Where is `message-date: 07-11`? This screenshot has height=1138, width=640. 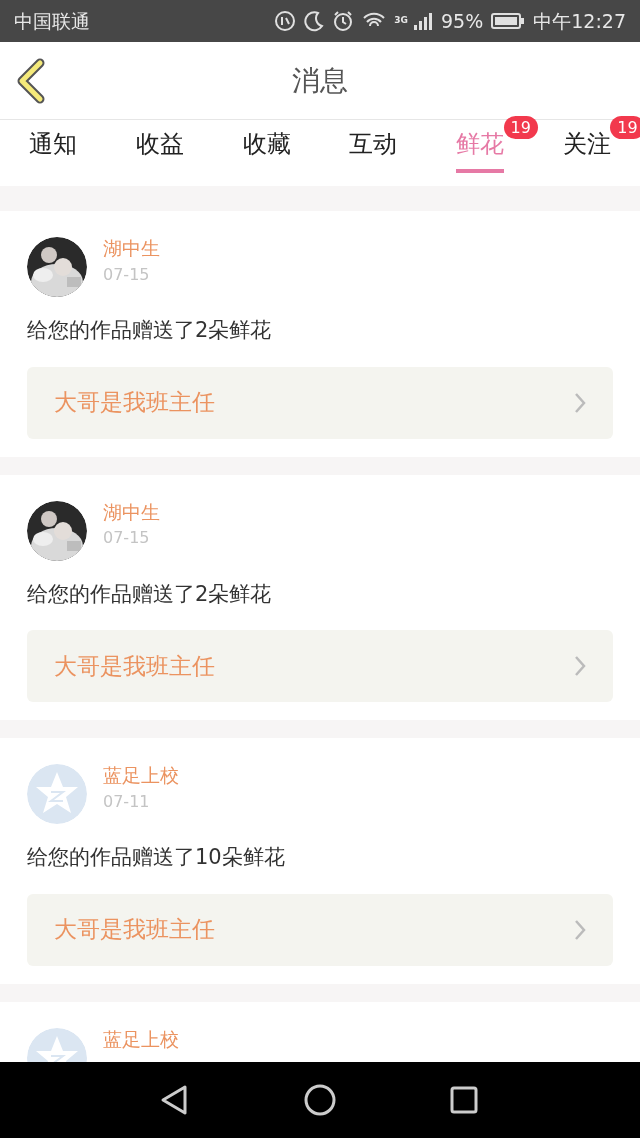
message-date: 07-11 is located at coordinates (127, 801).